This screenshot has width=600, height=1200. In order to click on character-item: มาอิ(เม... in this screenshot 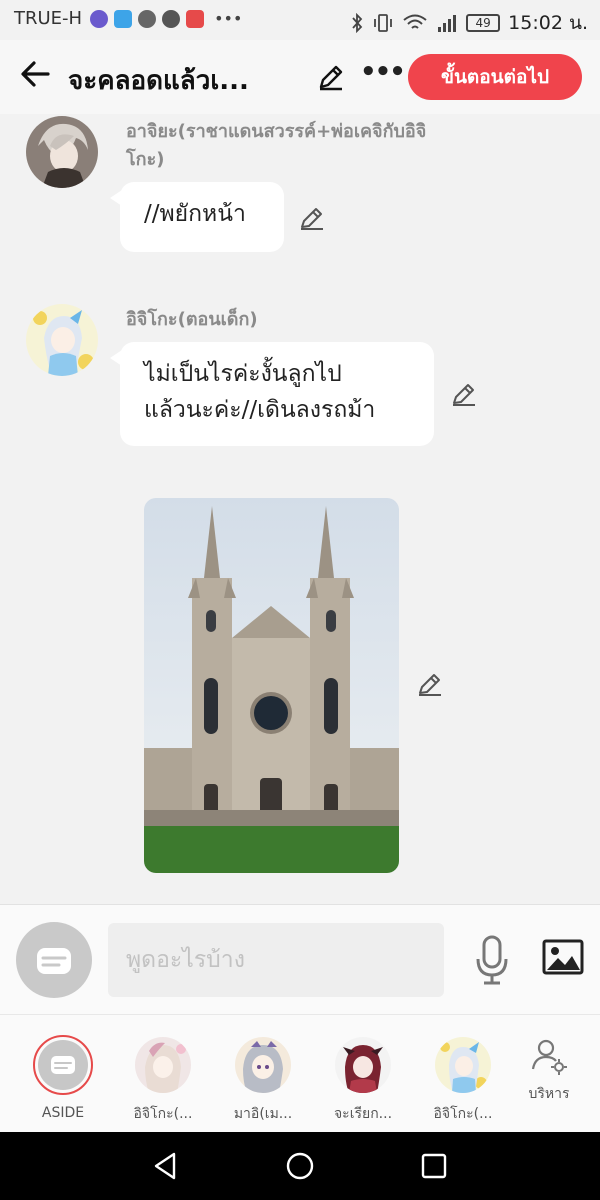, I will do `click(263, 1081)`.